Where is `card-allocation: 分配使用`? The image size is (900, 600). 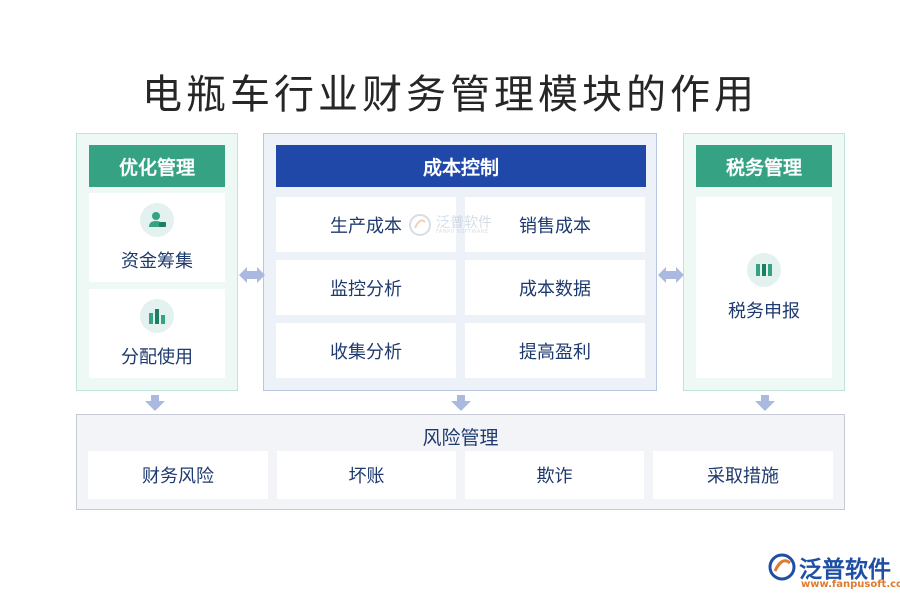 card-allocation: 分配使用 is located at coordinates (157, 333).